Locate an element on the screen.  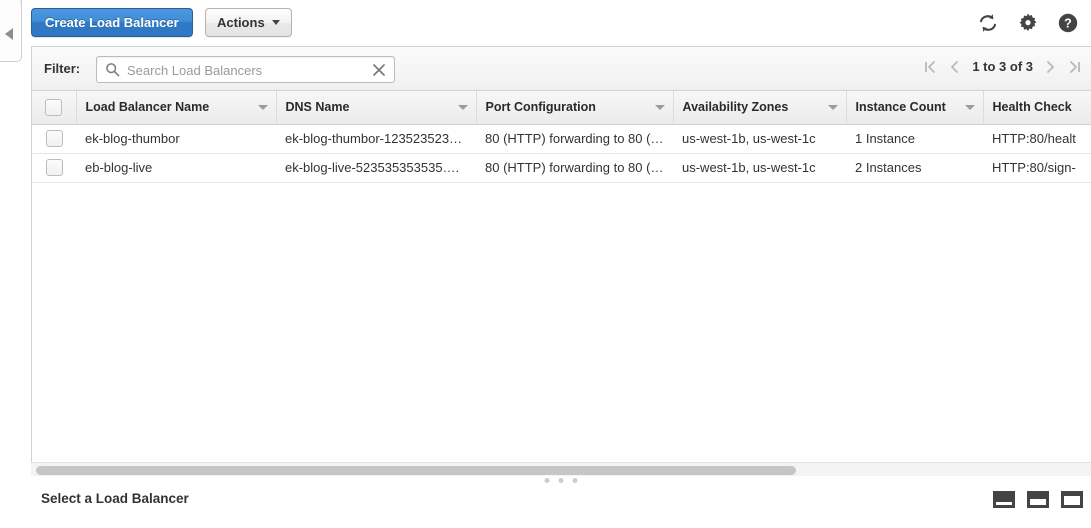
detail-panel: Select a Load Balancer is located at coordinates (561, 507).